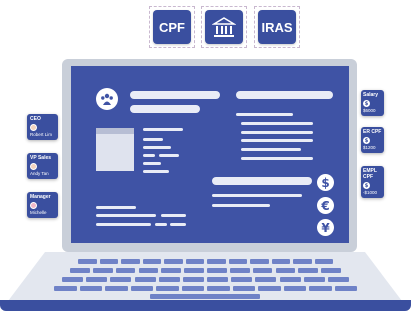 The image size is (411, 318). What do you see at coordinates (370, 192) in the screenshot?
I see `card-value: -$1000` at bounding box center [370, 192].